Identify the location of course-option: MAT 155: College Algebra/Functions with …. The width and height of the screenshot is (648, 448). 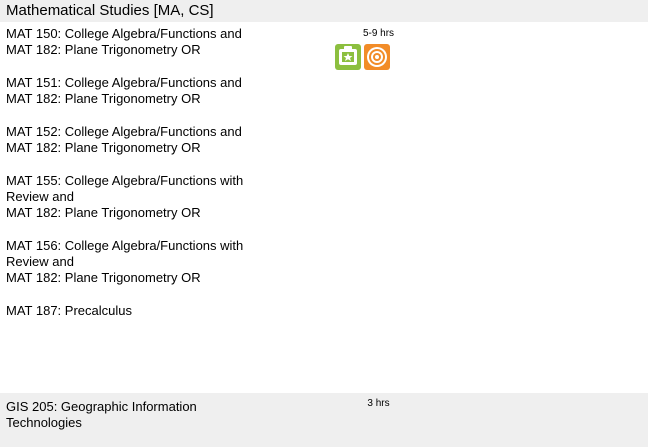
(161, 197).